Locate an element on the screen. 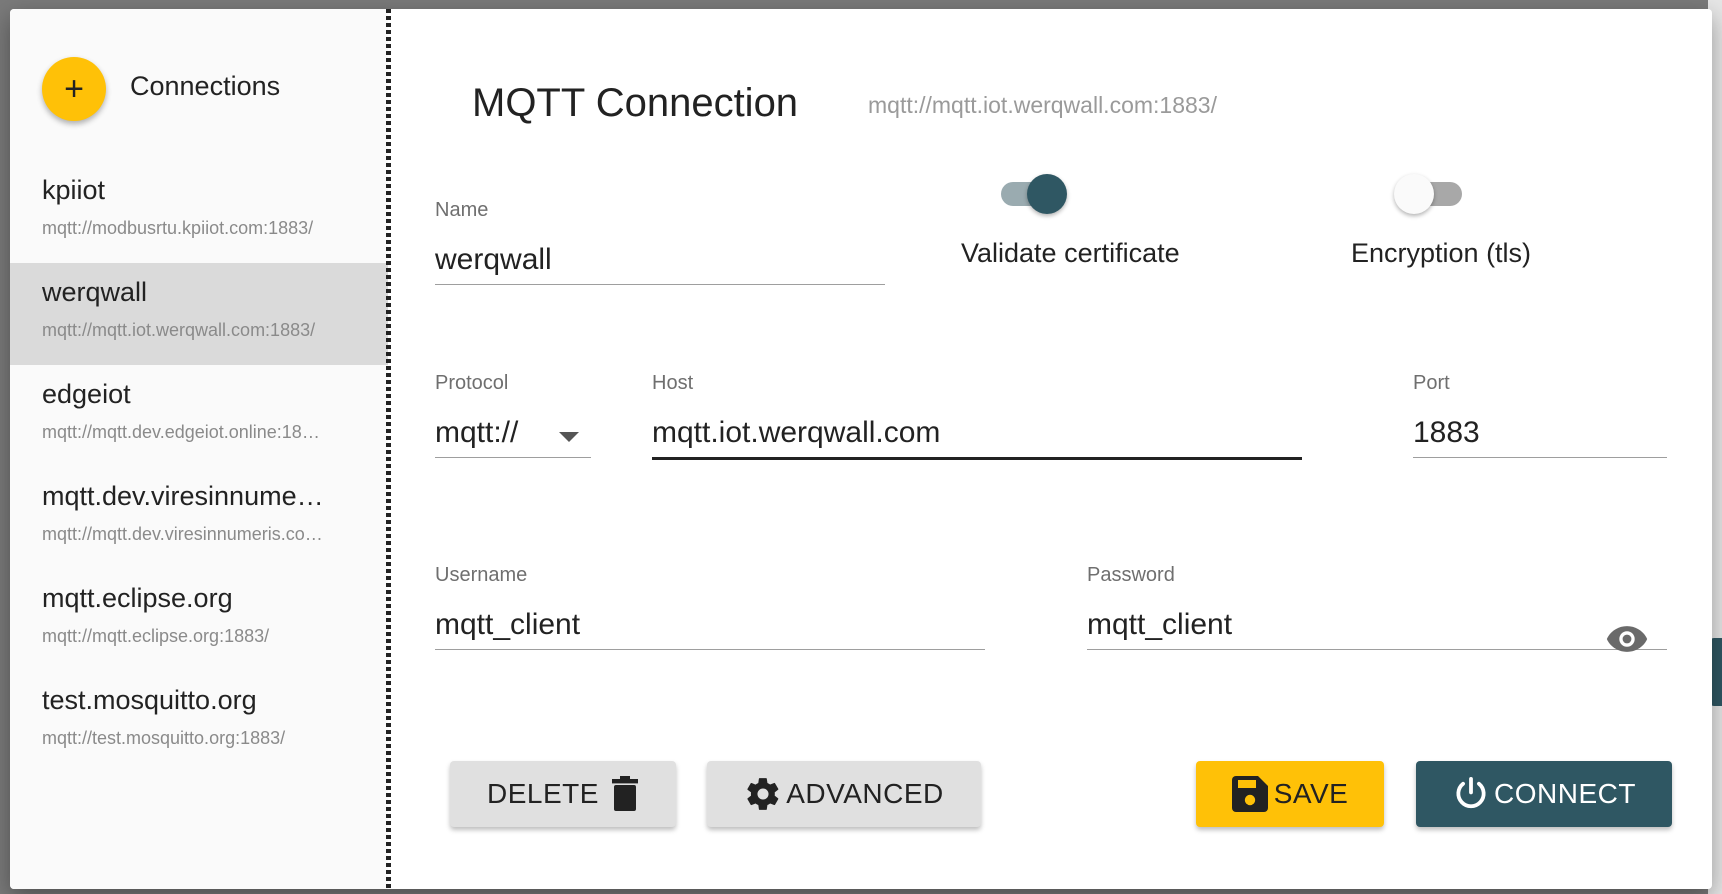  password-field: Password mqtt_client is located at coordinates (1377, 608).